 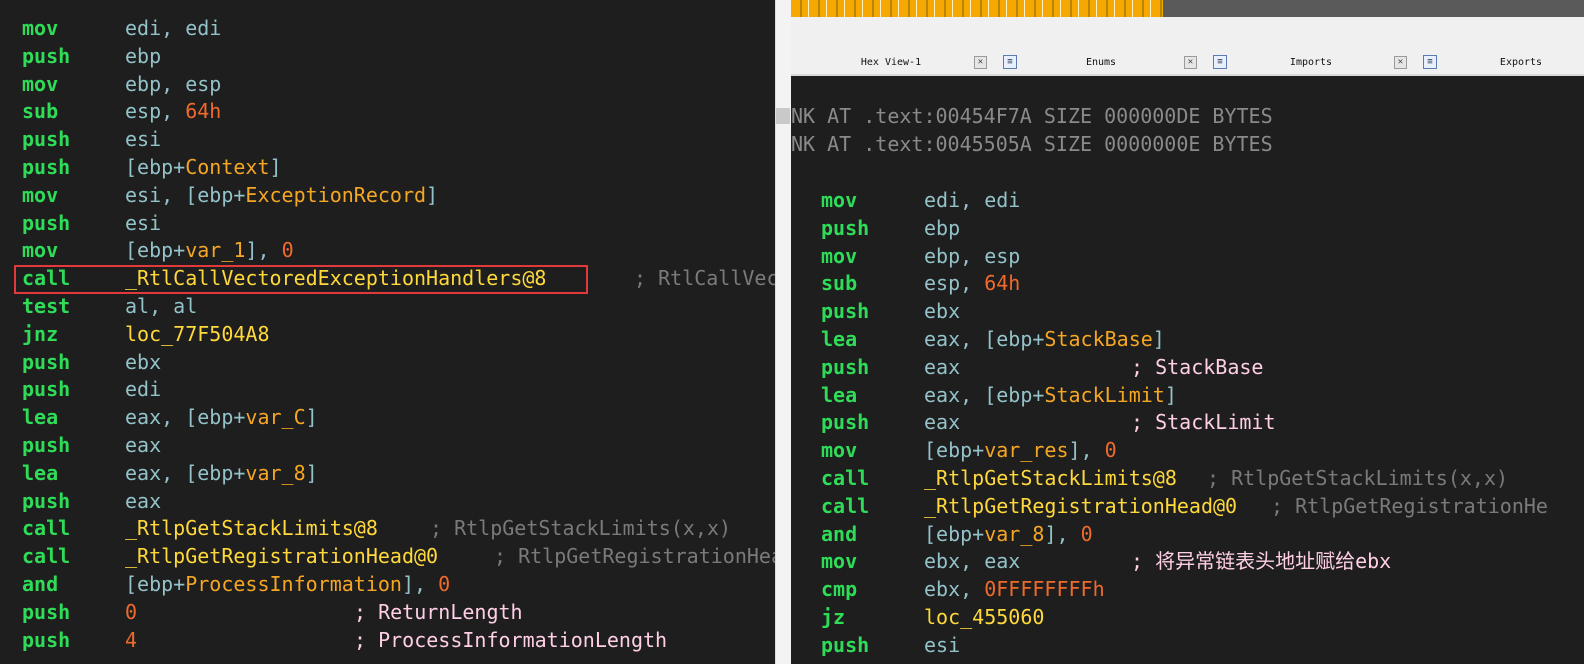 I want to click on instruction-mnemonic: test, so click(x=46, y=305).